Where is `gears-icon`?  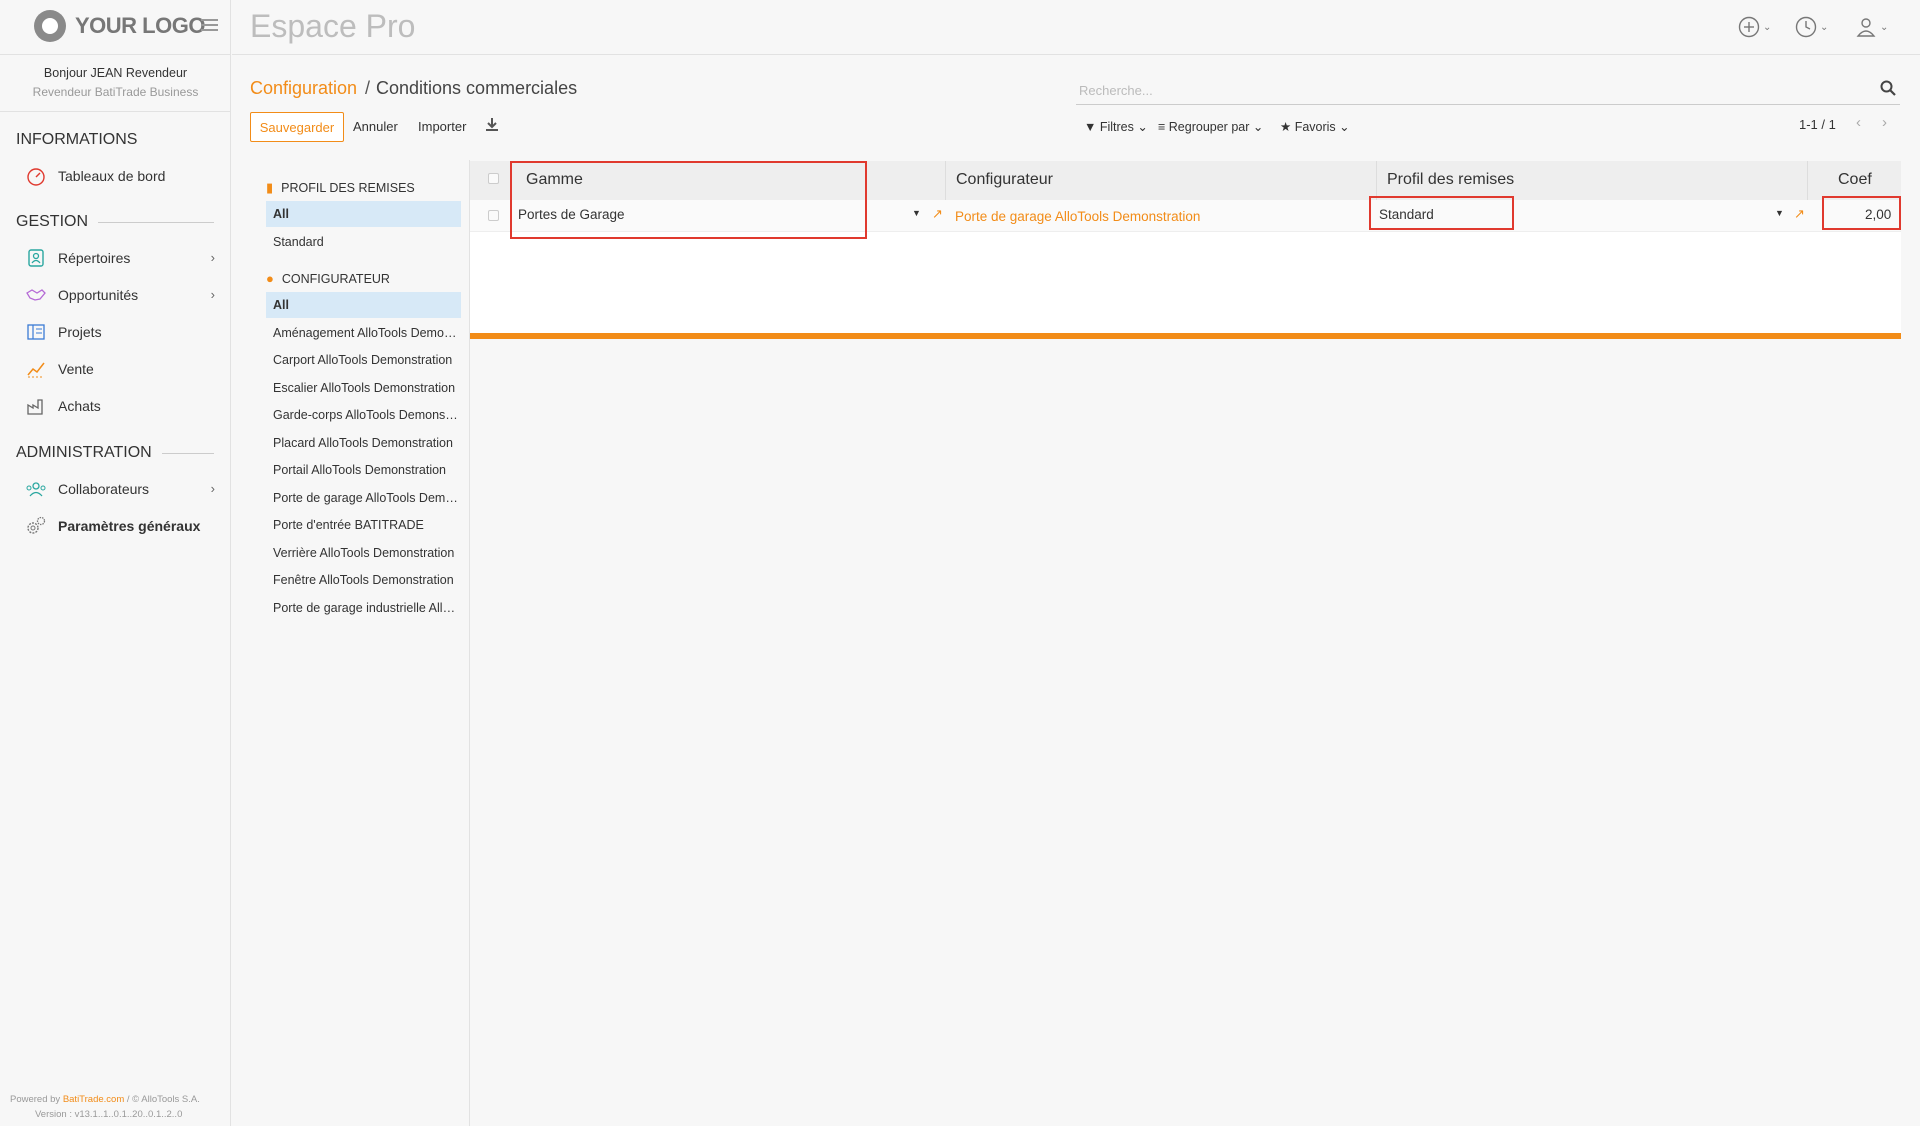 gears-icon is located at coordinates (36, 526).